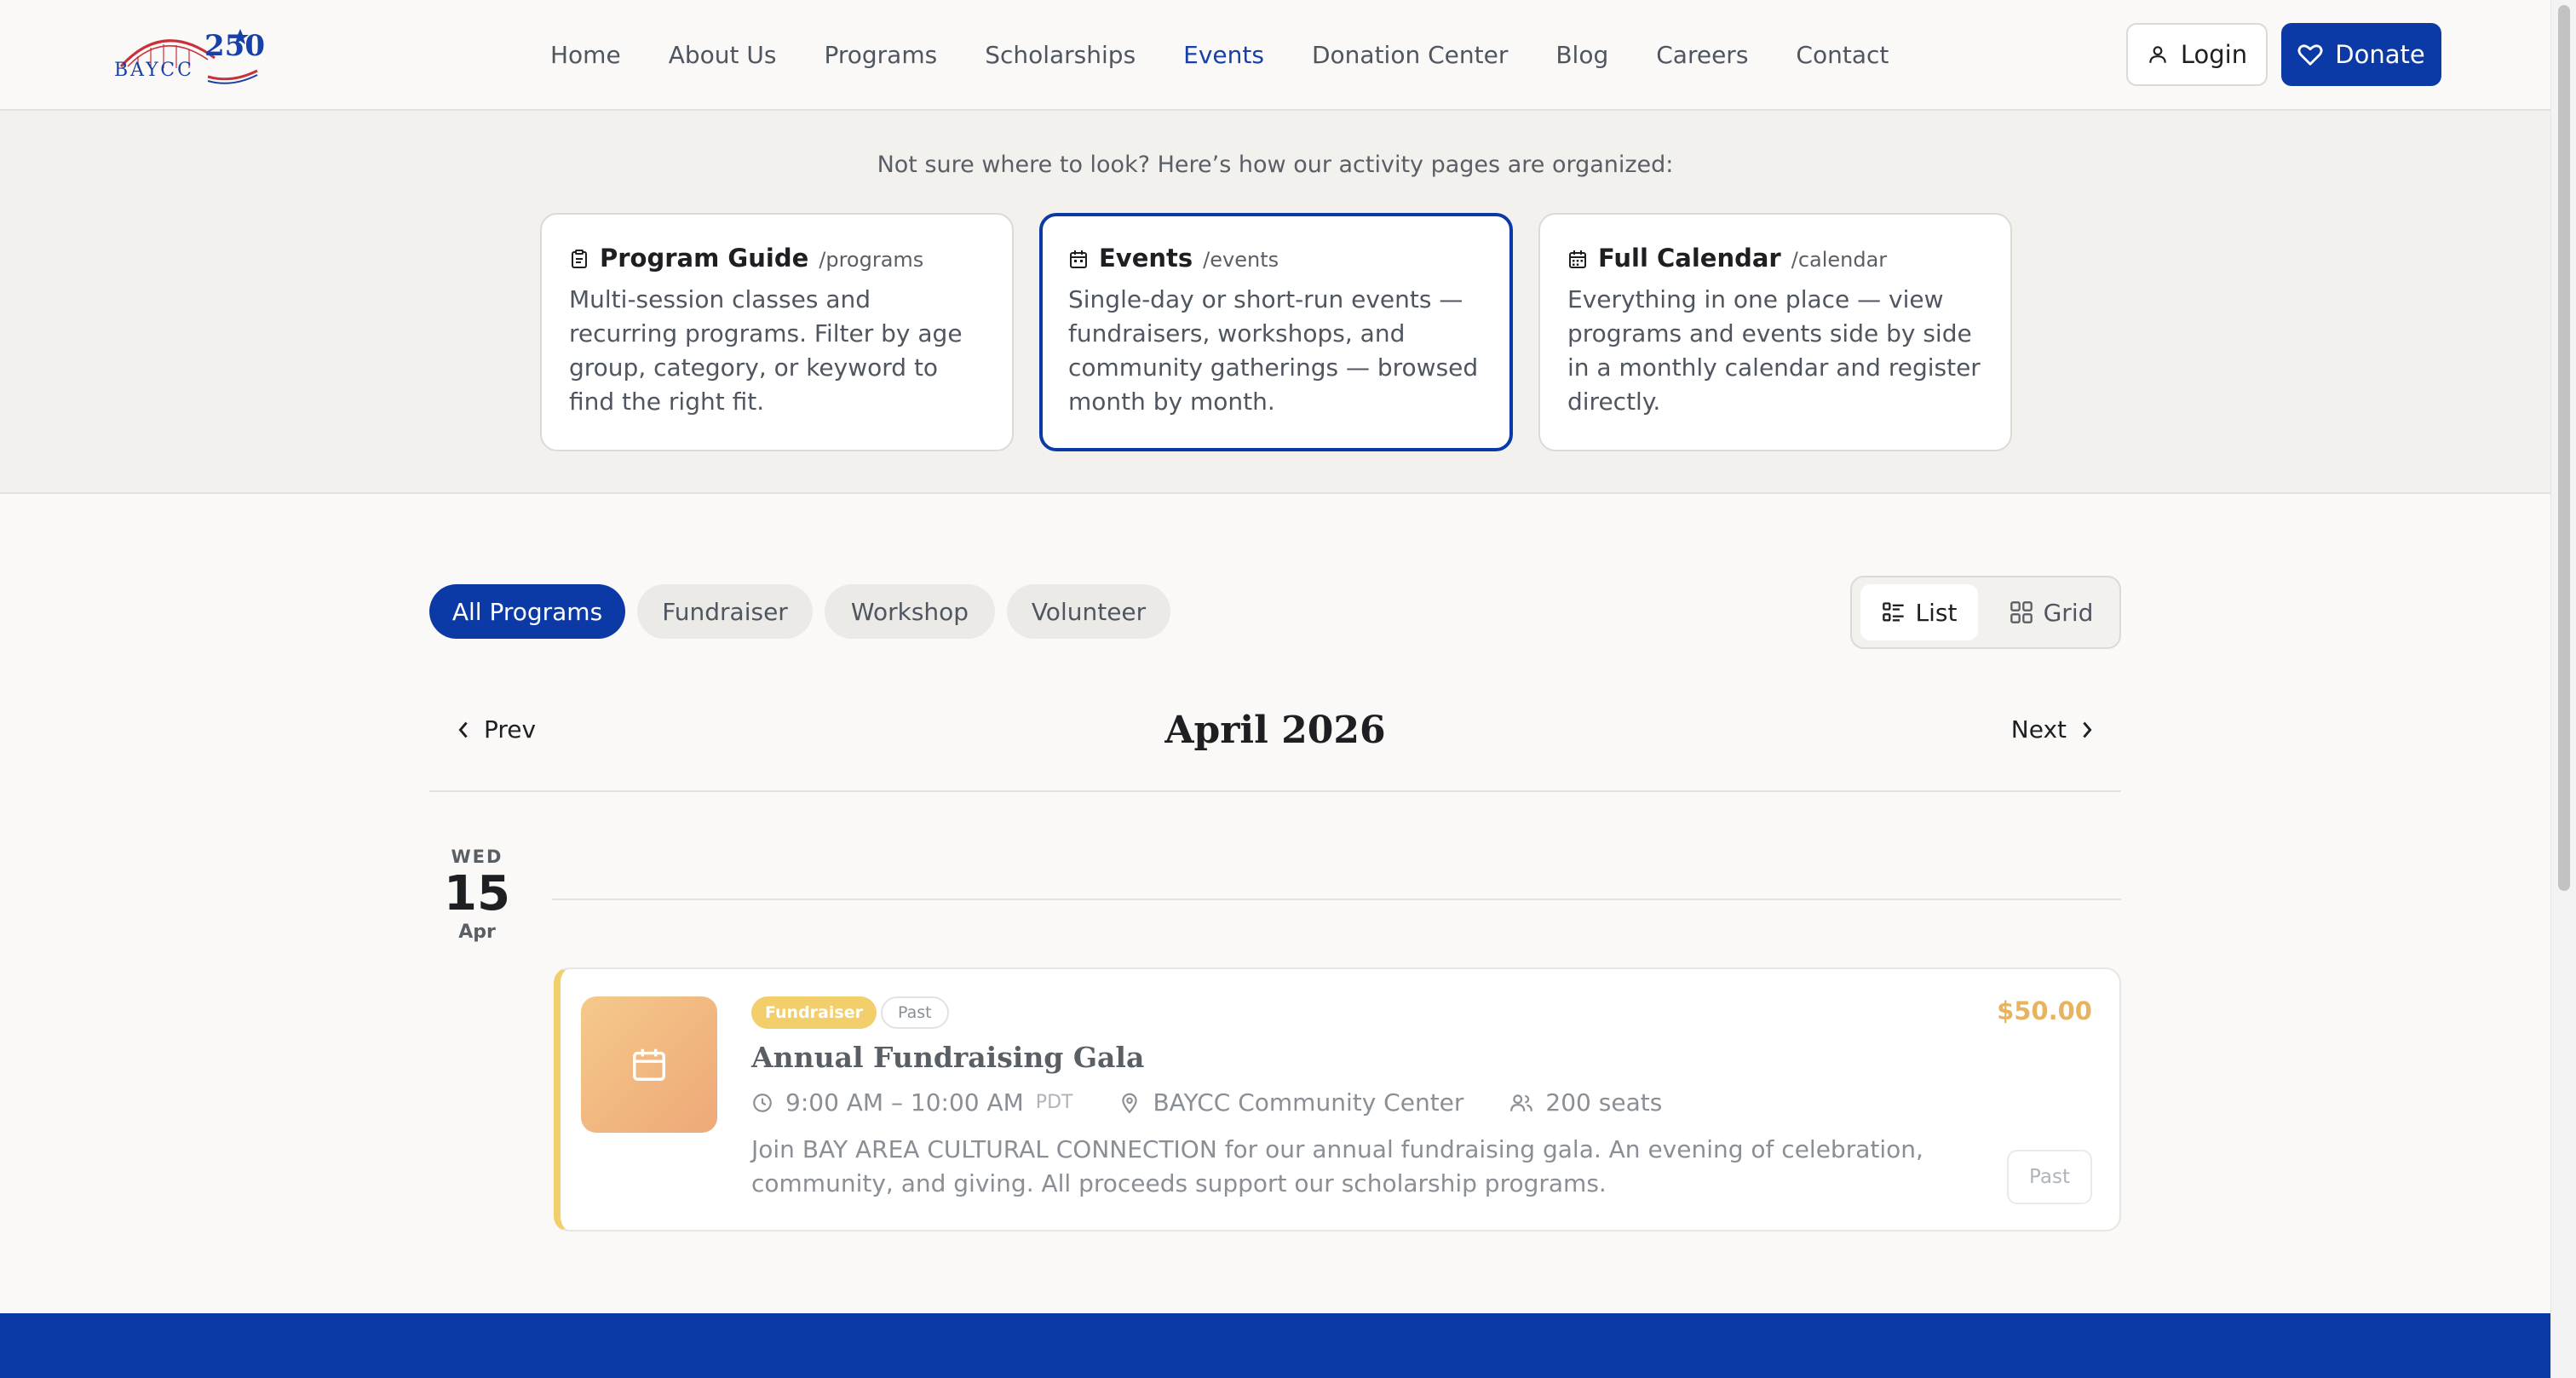 The image size is (2576, 1378). What do you see at coordinates (1893, 612) in the screenshot?
I see `list-icon` at bounding box center [1893, 612].